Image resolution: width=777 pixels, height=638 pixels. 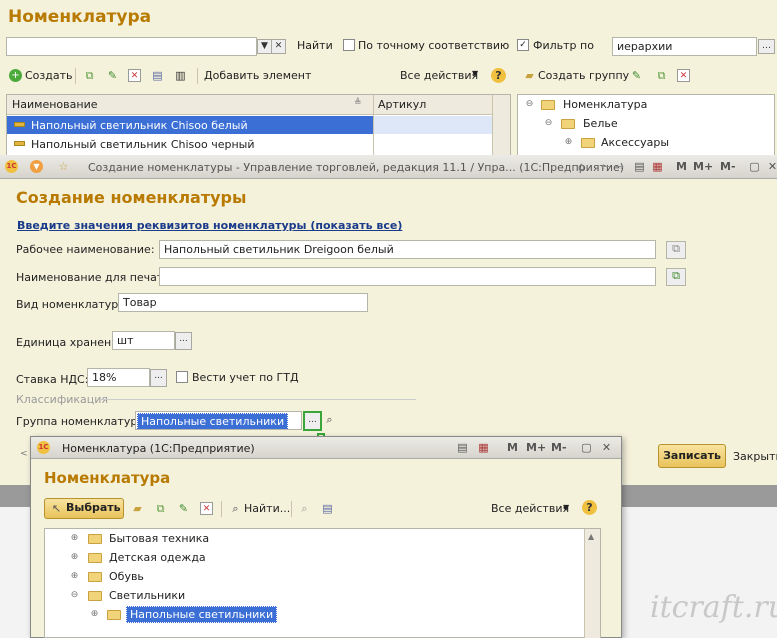 What do you see at coordinates (49, 75) in the screenshot?
I see `create-button: Создать` at bounding box center [49, 75].